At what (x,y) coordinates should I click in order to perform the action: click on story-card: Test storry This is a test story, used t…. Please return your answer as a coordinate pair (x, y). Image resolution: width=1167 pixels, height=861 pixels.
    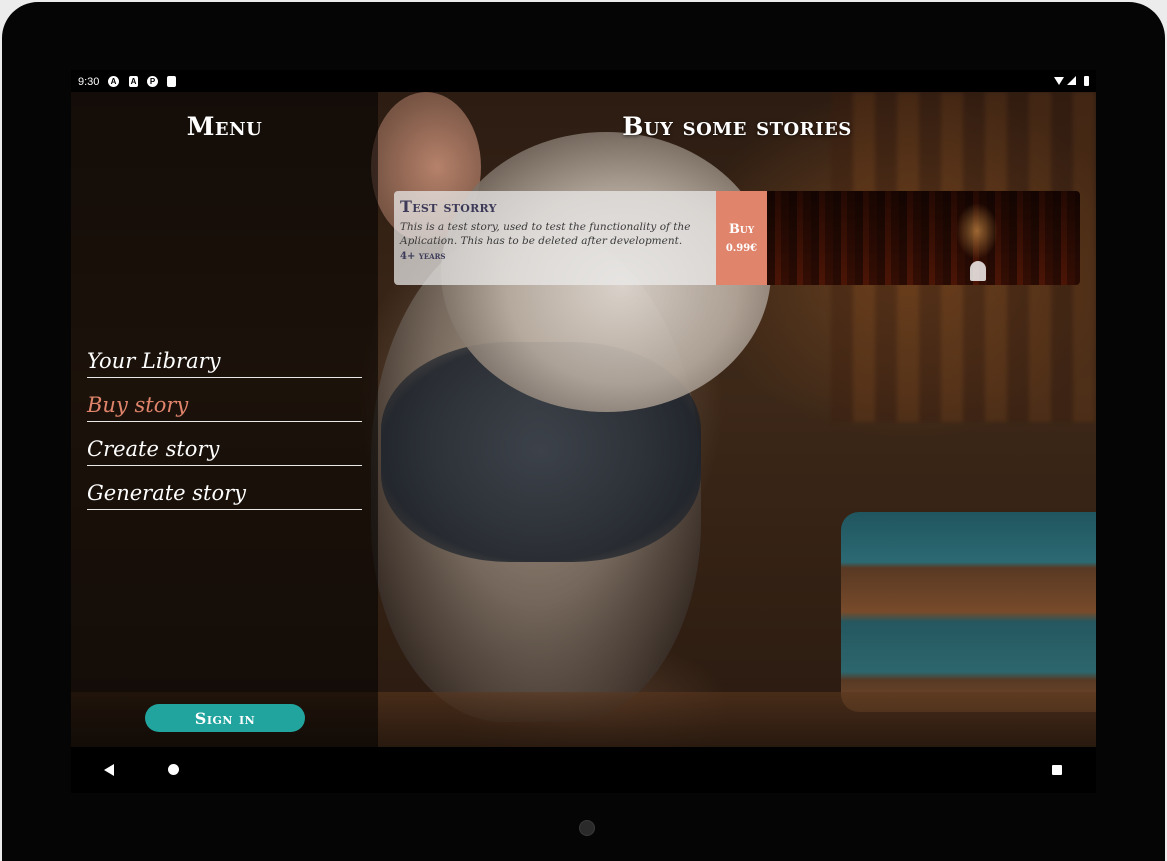
    Looking at the image, I should click on (737, 238).